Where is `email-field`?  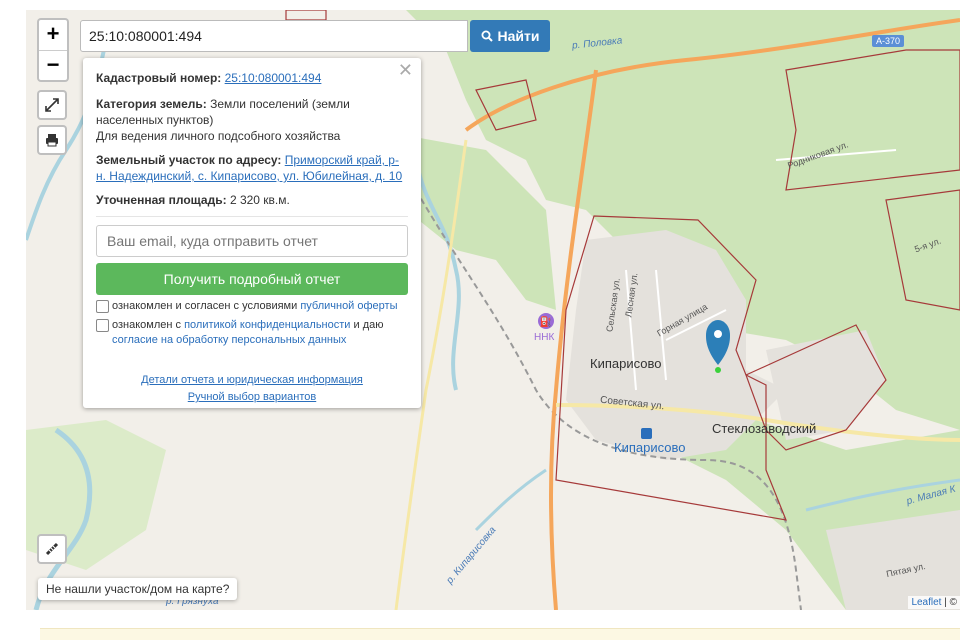
email-field is located at coordinates (252, 241).